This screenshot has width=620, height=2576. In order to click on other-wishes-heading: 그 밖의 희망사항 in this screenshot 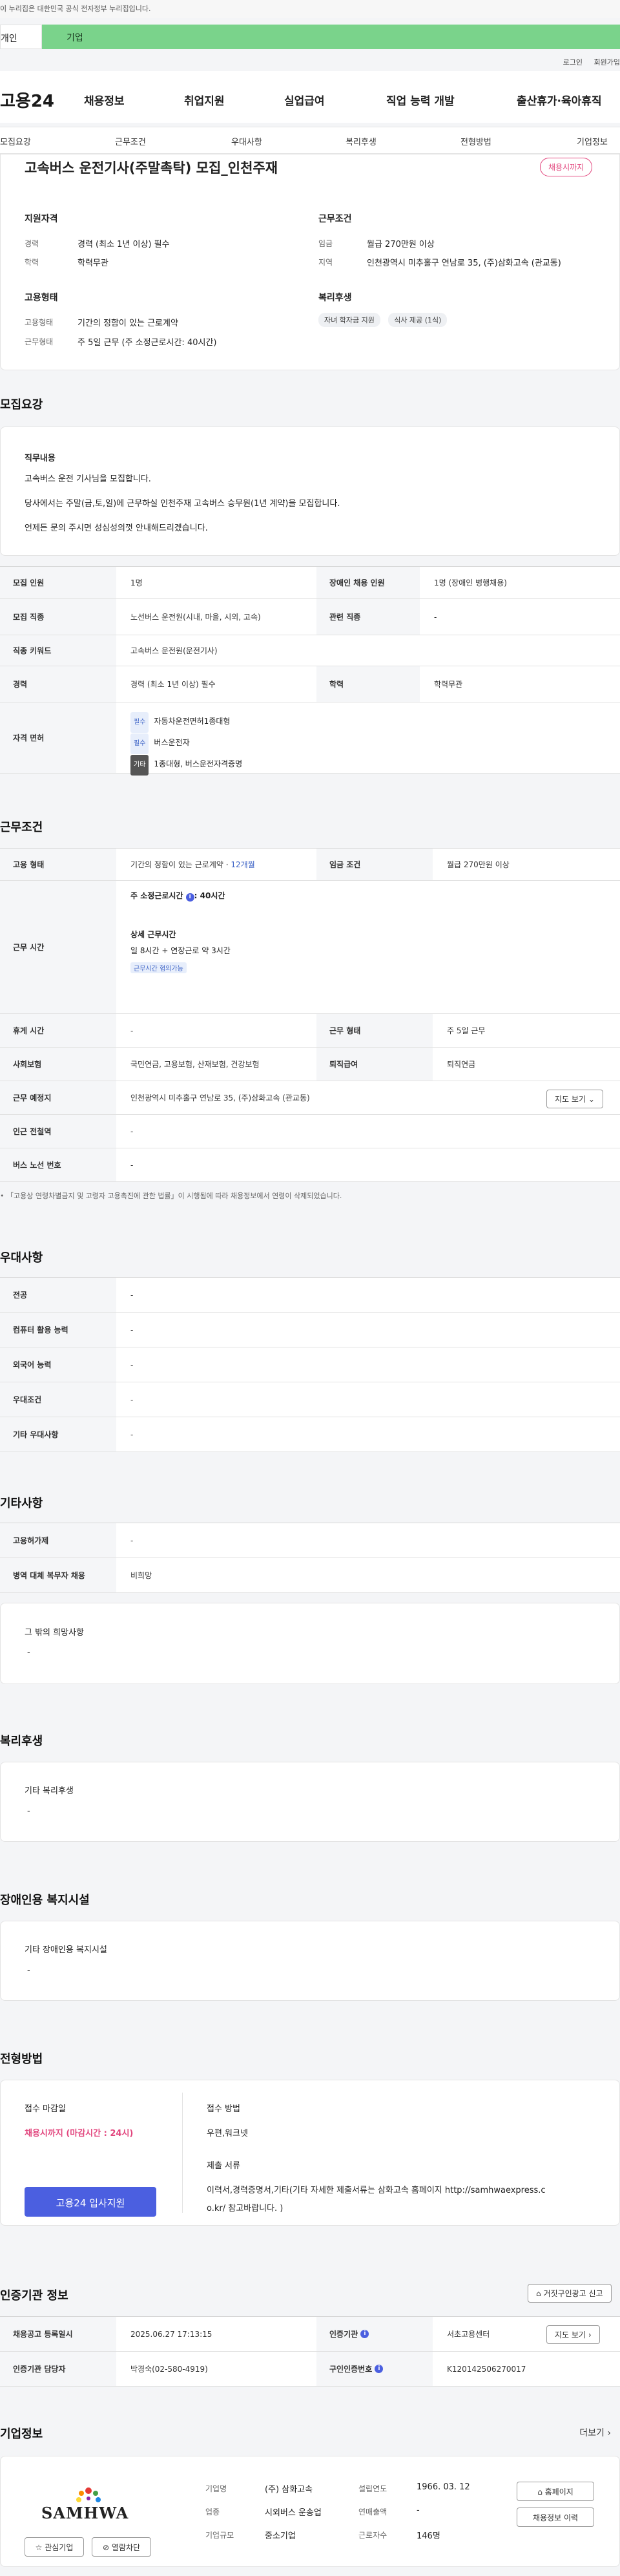, I will do `click(55, 1633)`.